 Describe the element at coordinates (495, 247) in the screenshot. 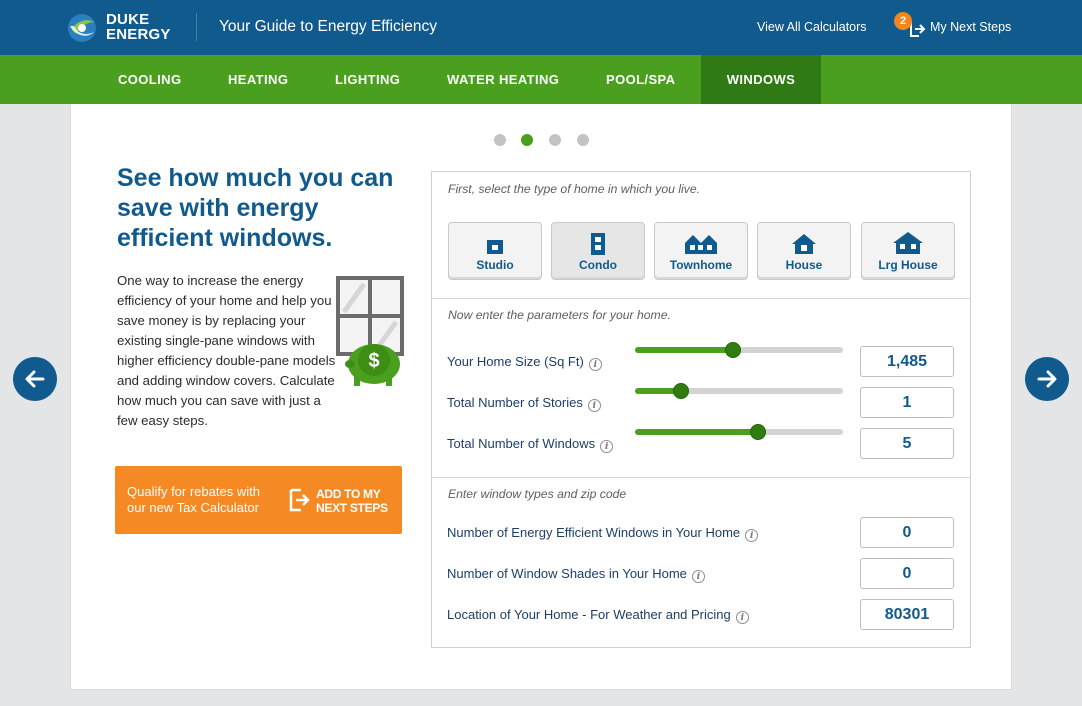

I see `studio-icon` at that location.